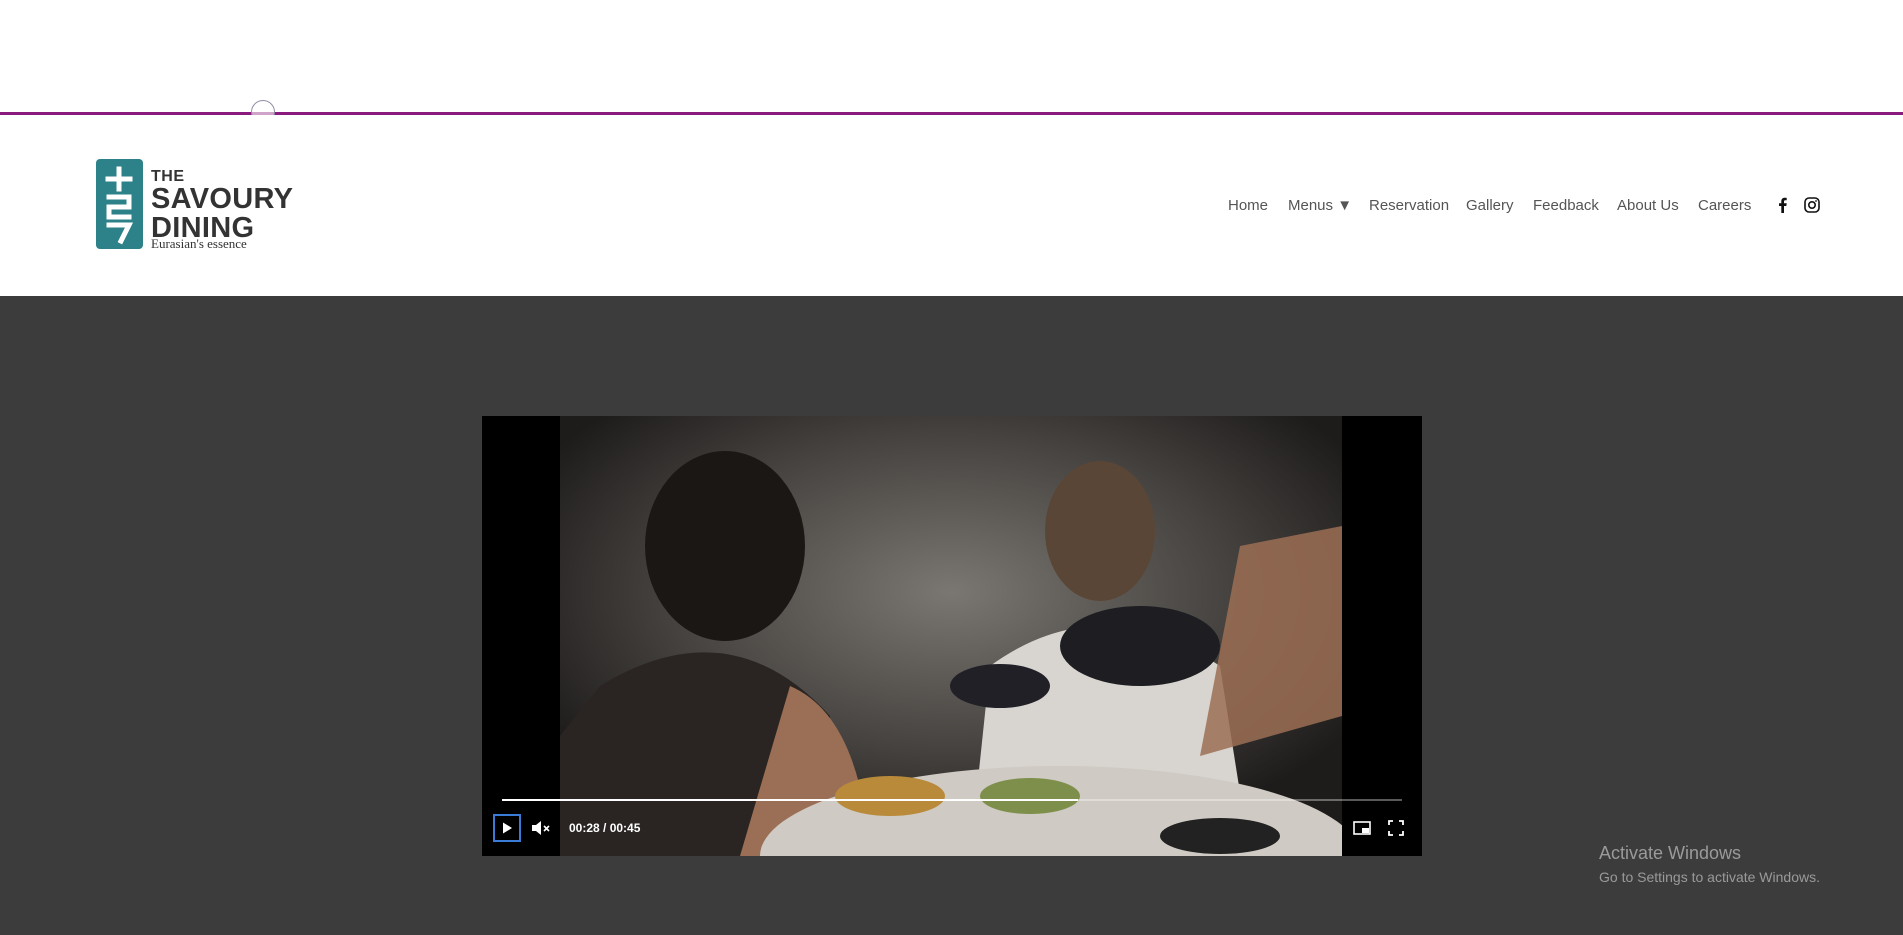 The width and height of the screenshot is (1903, 935). I want to click on nav-gallery: Gallery, so click(1490, 205).